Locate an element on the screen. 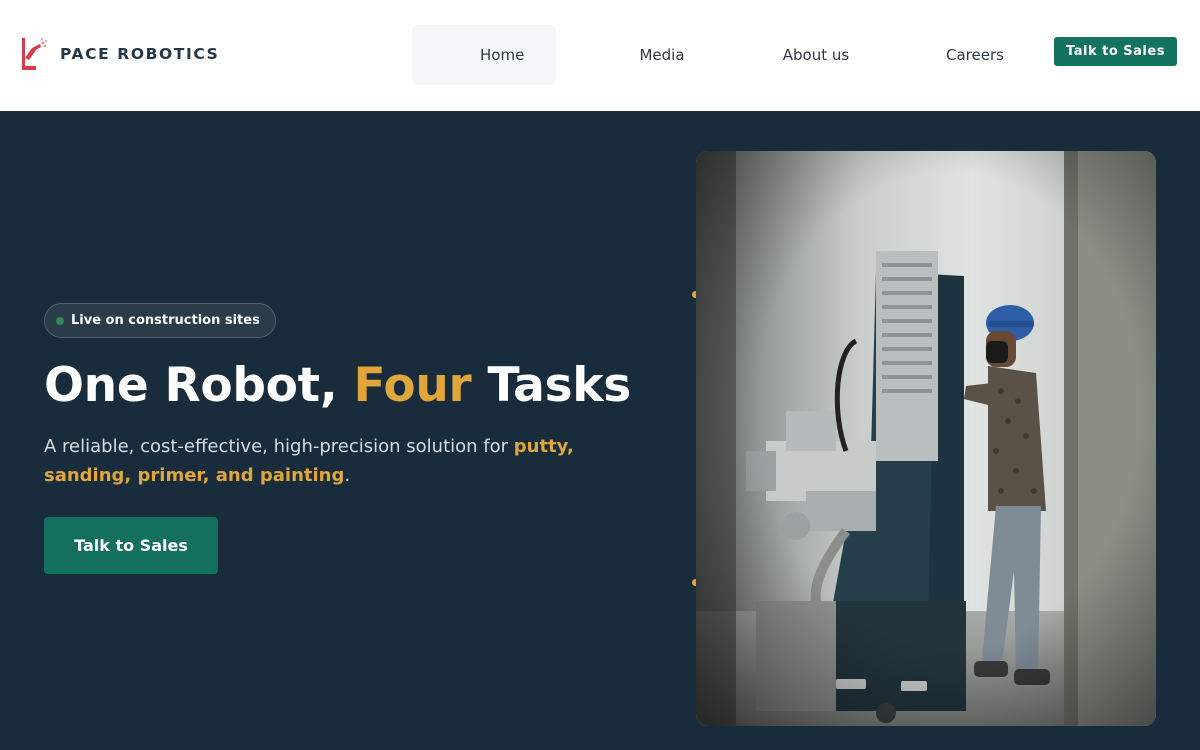 The width and height of the screenshot is (1200, 750). brand-logo: PACE ROBOTICS is located at coordinates (119, 54).